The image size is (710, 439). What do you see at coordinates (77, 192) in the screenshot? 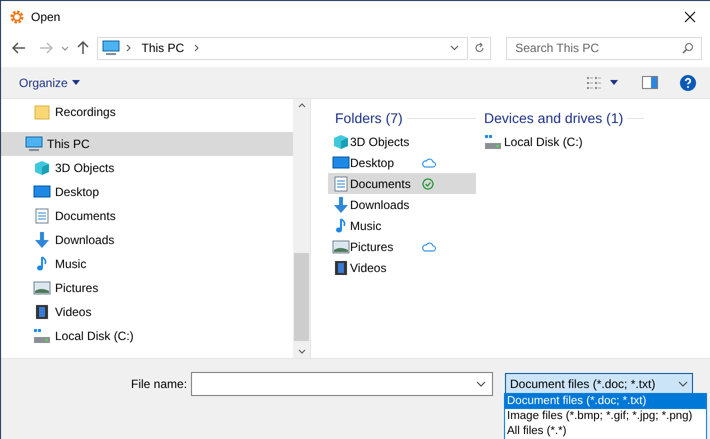
I see `nav-label: Desktop` at bounding box center [77, 192].